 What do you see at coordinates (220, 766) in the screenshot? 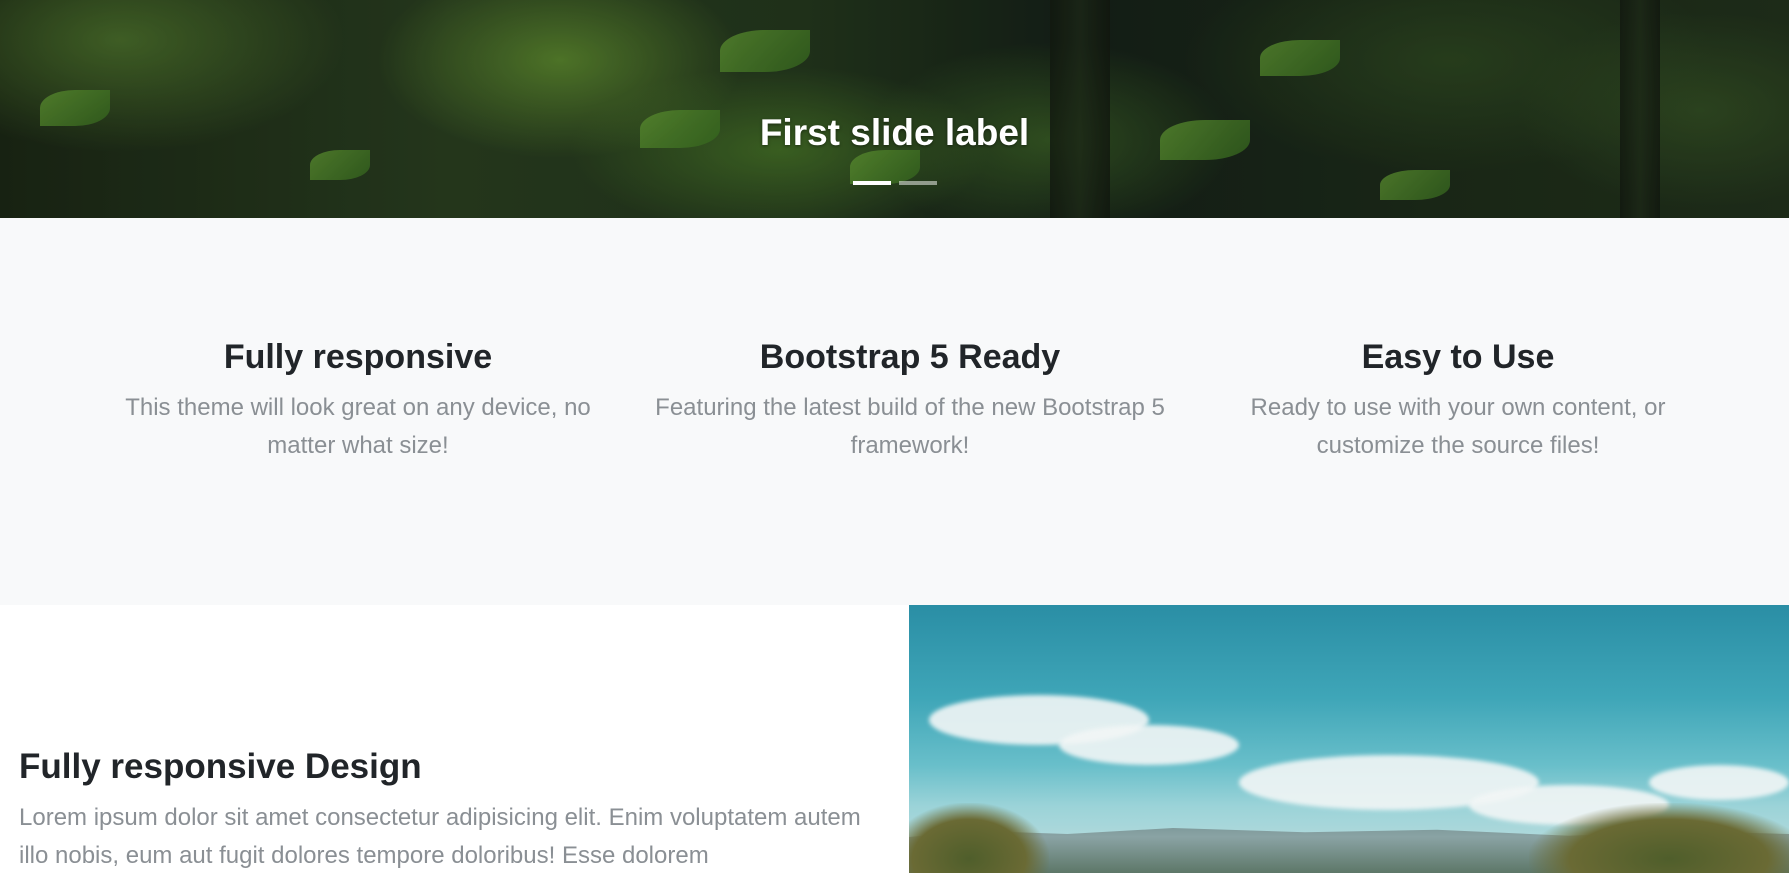
I see `showcase-title: Fully responsive Design` at bounding box center [220, 766].